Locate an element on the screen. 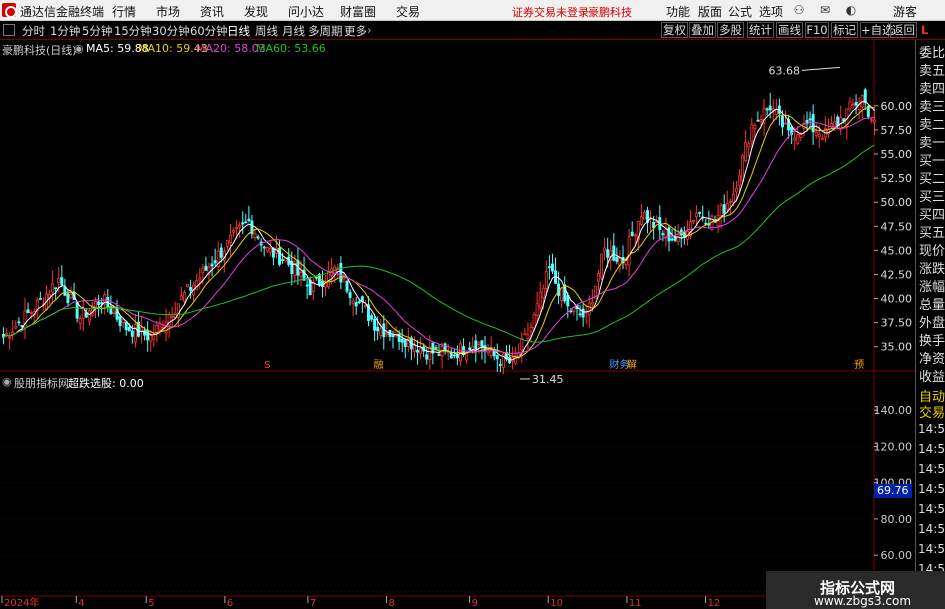 The height and width of the screenshot is (609, 945). tab-5min: 5分钟 is located at coordinates (97, 31).